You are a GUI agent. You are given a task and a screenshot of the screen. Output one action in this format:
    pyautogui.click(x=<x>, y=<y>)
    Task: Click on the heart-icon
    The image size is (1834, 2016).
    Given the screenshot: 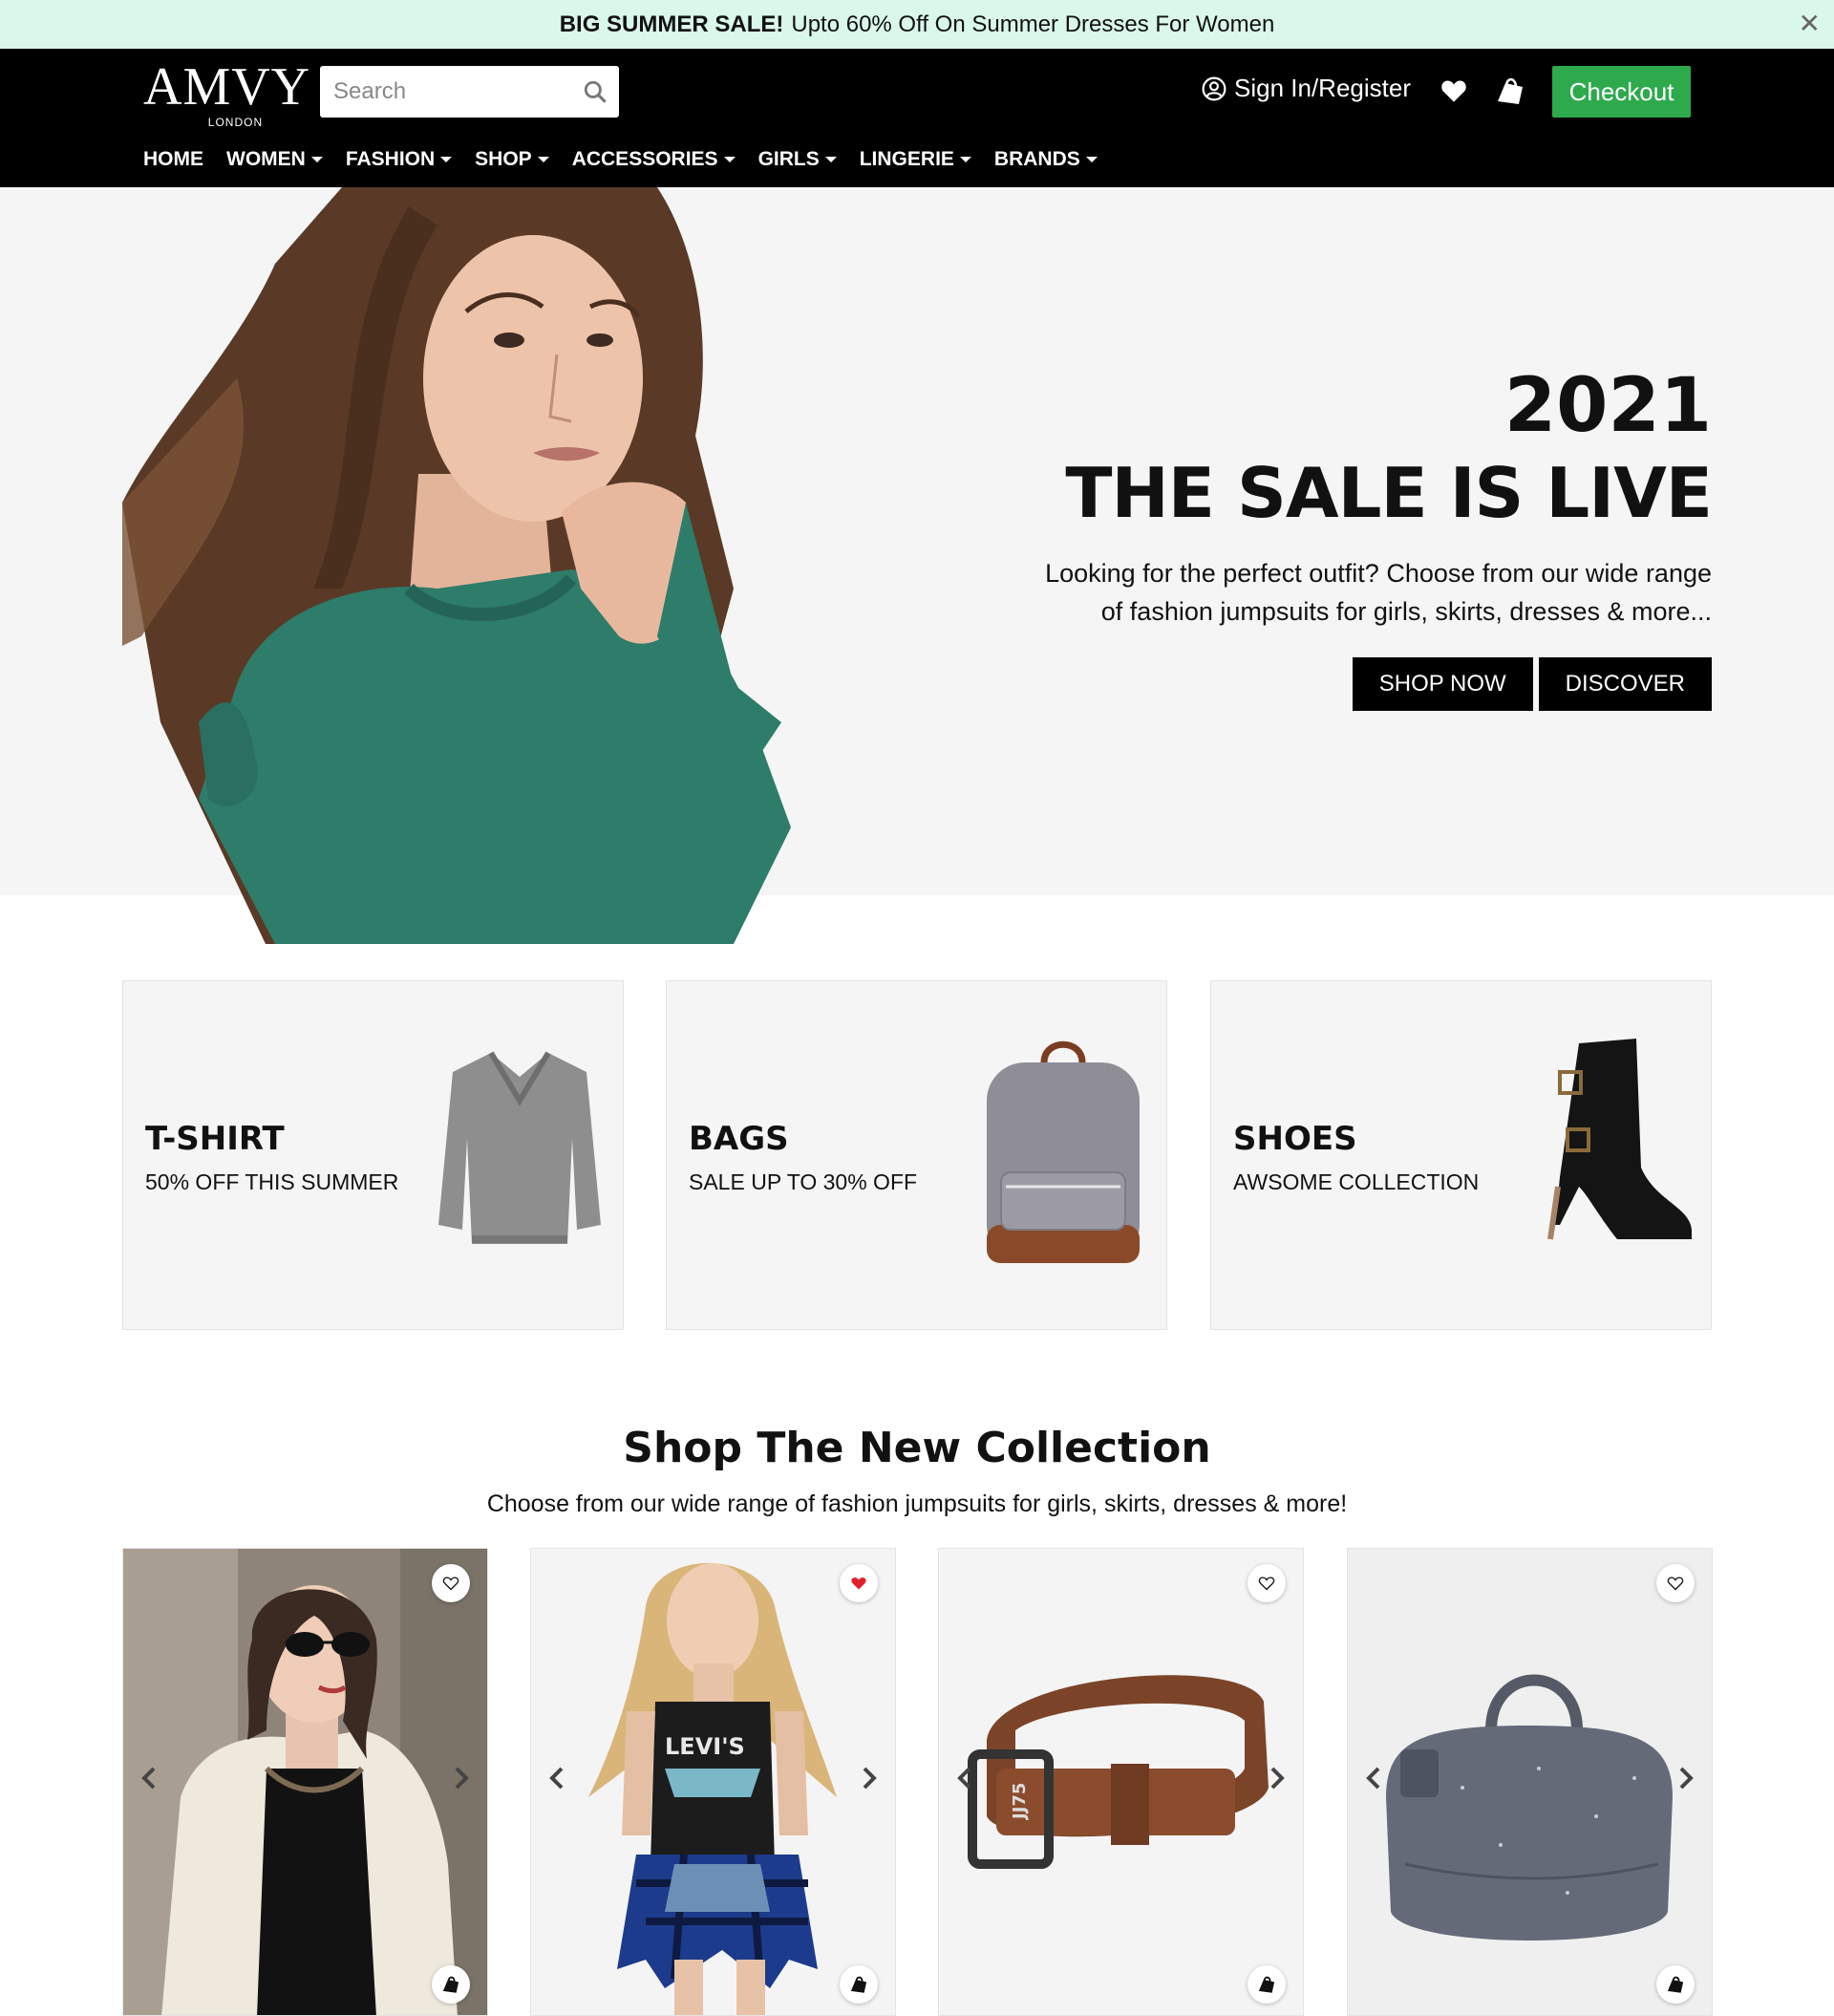 What is the action you would take?
    pyautogui.click(x=1454, y=90)
    